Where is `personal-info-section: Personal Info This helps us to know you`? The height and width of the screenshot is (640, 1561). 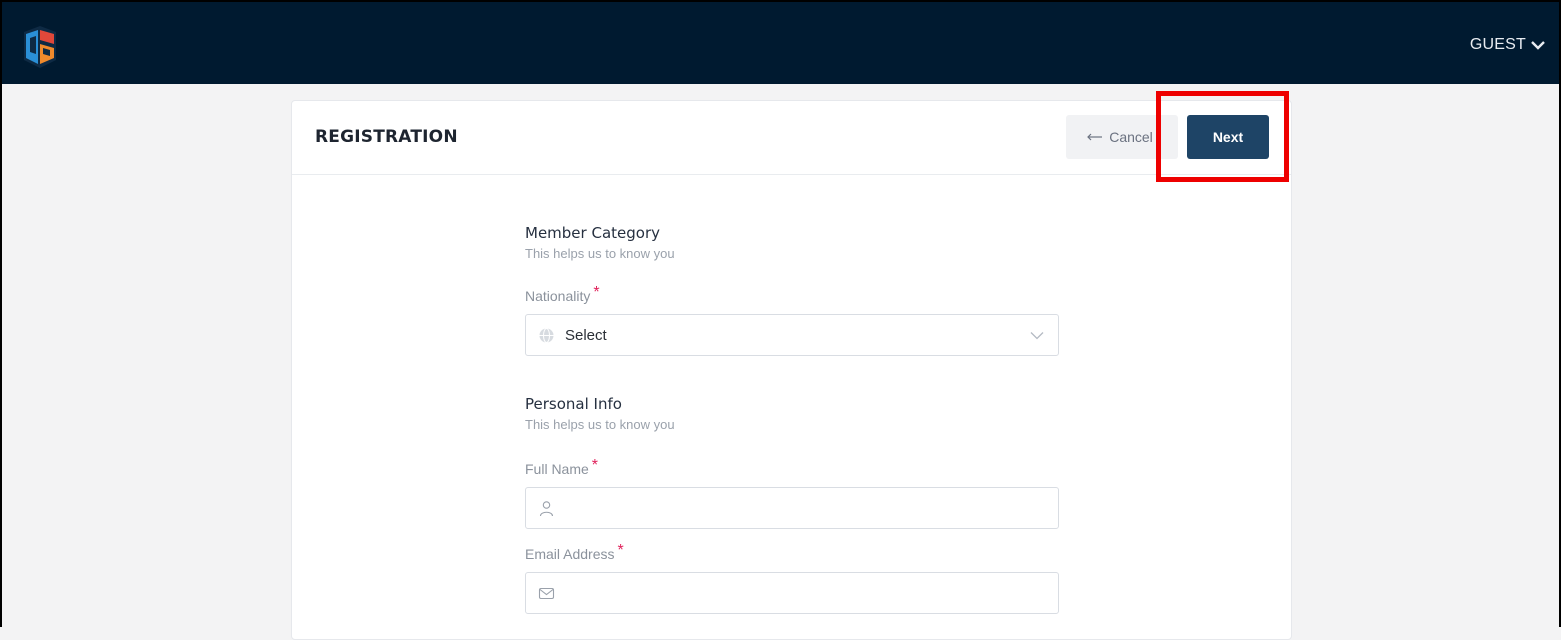
personal-info-section: Personal Info This helps us to know you is located at coordinates (600, 413).